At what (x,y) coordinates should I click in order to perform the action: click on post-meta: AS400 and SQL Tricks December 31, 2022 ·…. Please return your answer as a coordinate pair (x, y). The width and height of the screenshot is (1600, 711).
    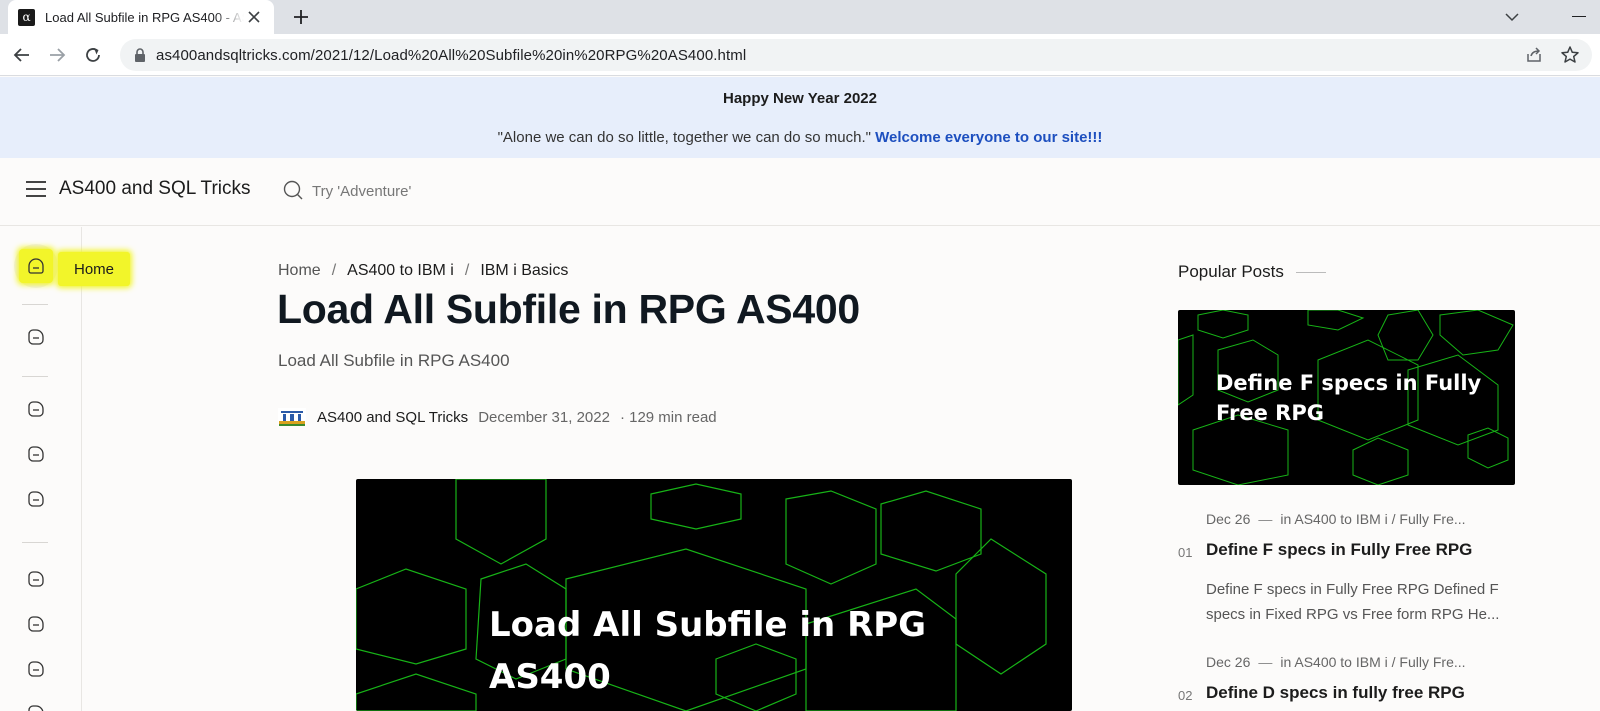
    Looking at the image, I should click on (497, 417).